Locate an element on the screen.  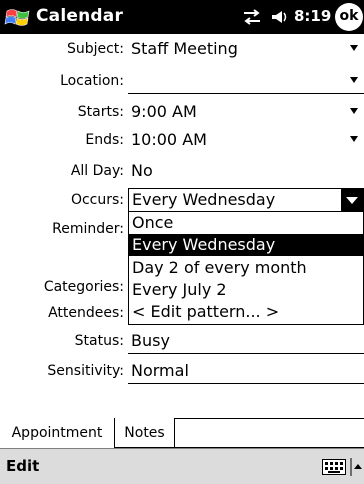
title-bar: Calendar 8:19 ok is located at coordinates (182, 17).